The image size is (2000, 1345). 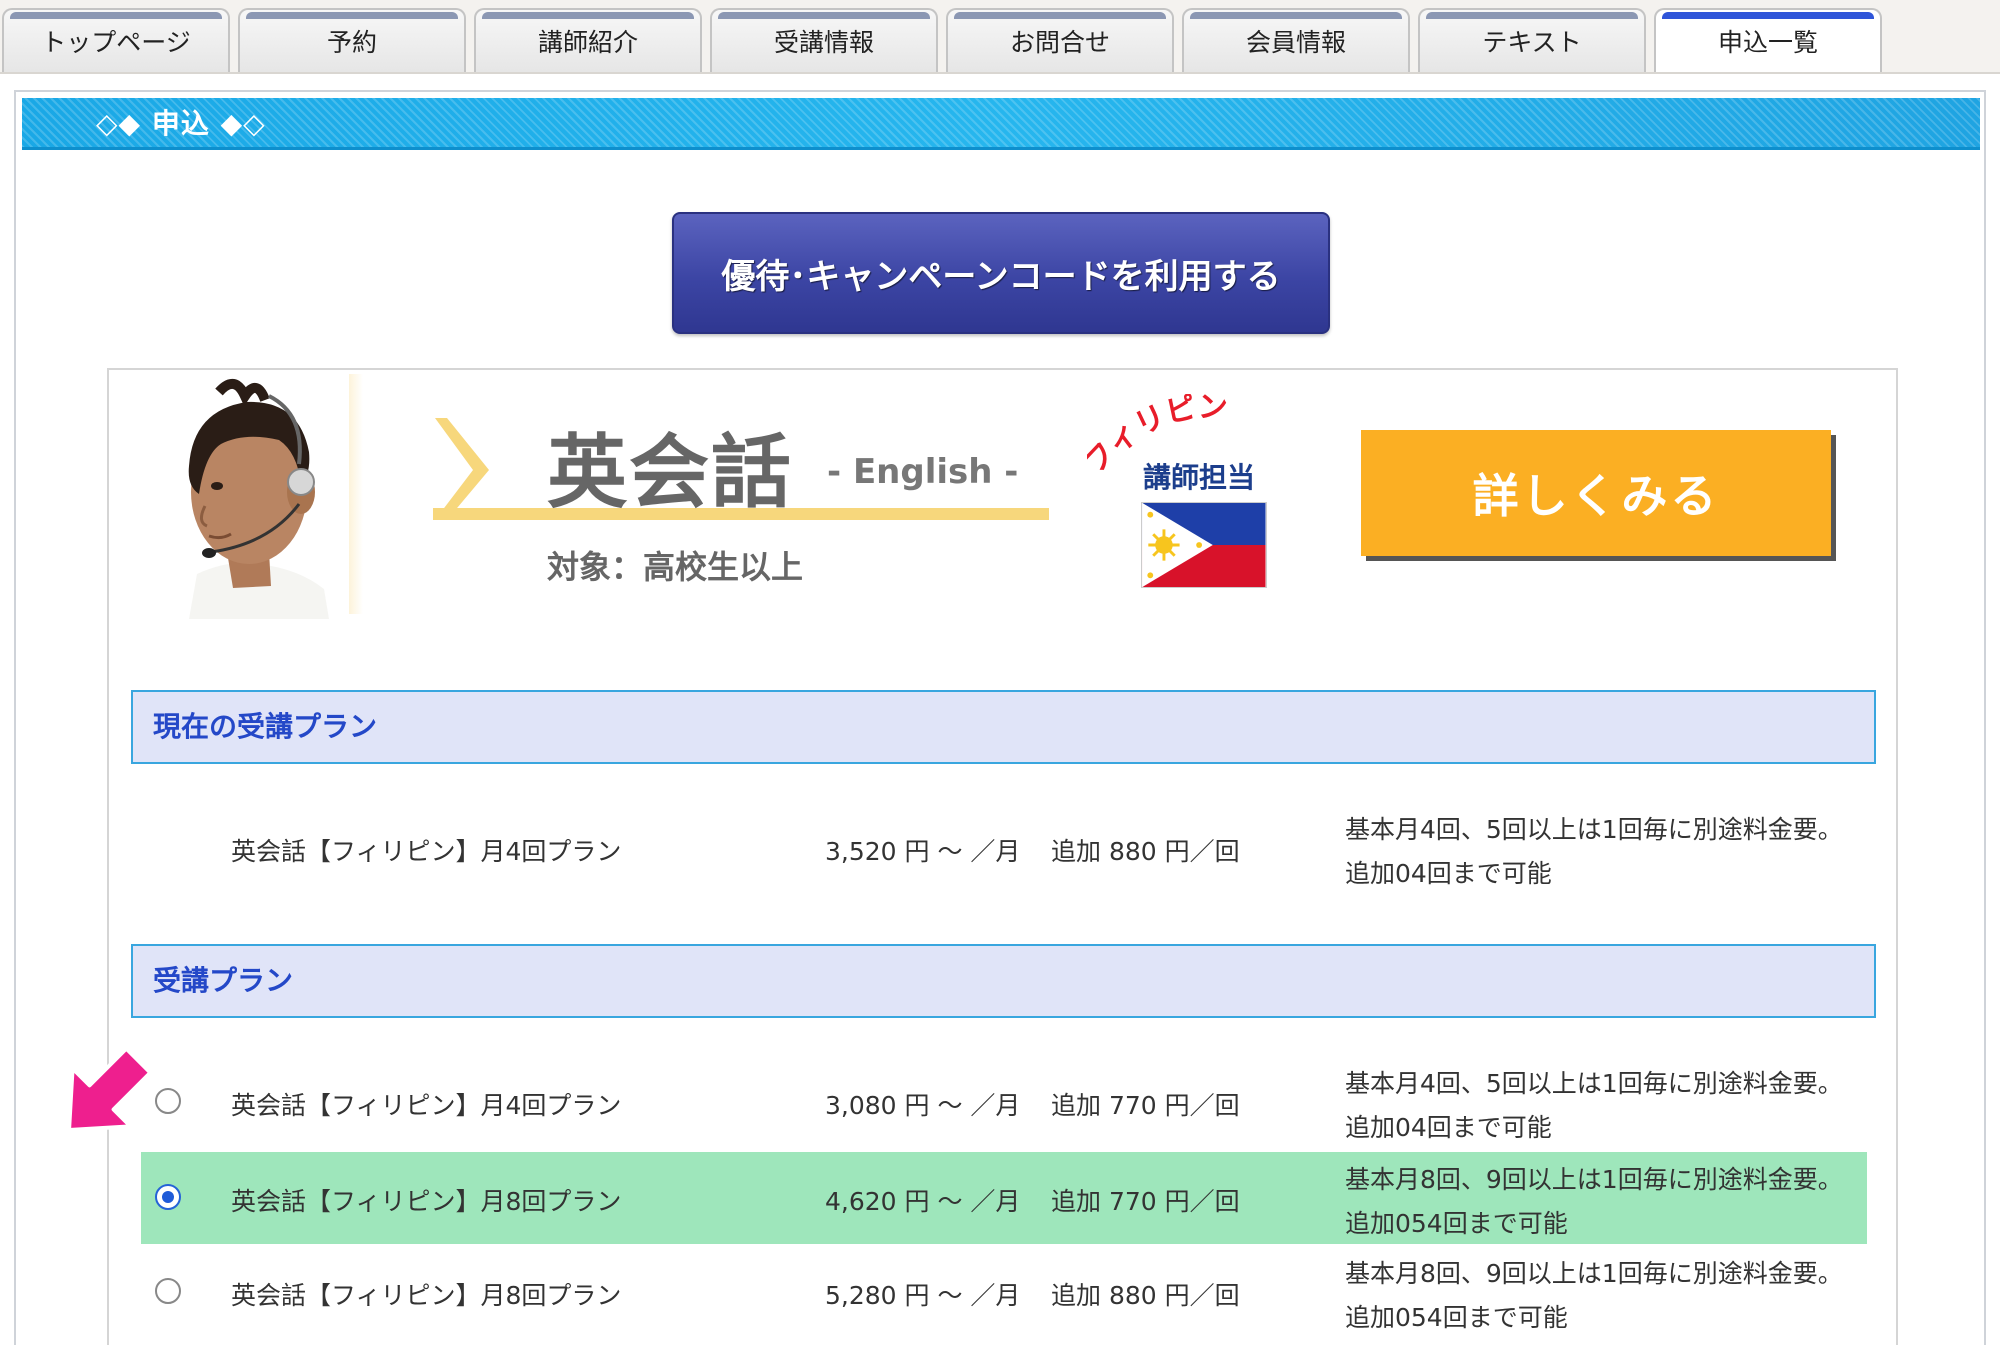 I want to click on tab-label: 講師紹介, so click(x=587, y=42).